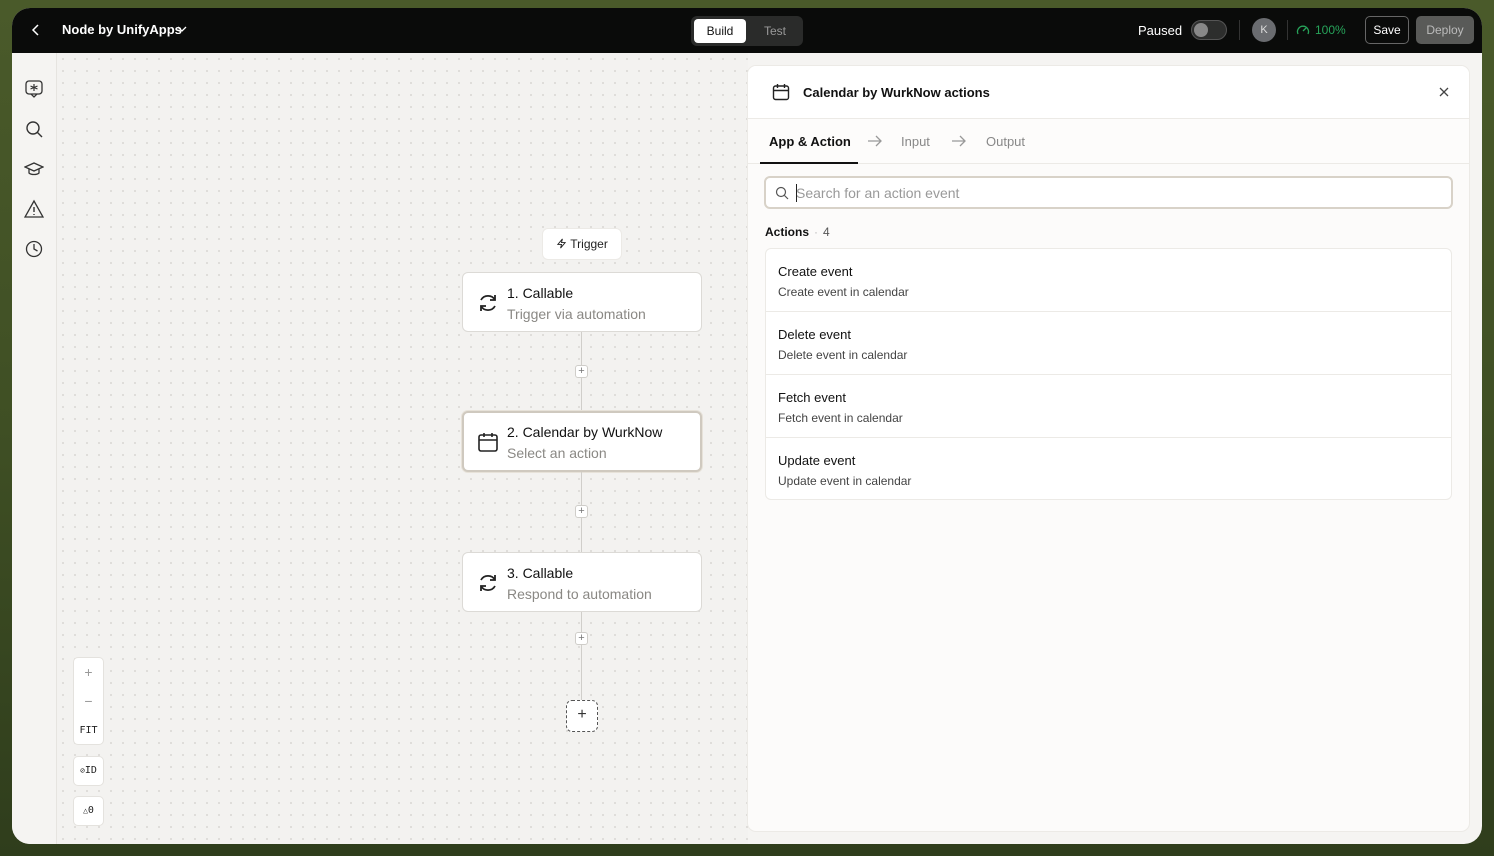 The height and width of the screenshot is (856, 1494). What do you see at coordinates (1330, 30) in the screenshot?
I see `health-percent: 100%` at bounding box center [1330, 30].